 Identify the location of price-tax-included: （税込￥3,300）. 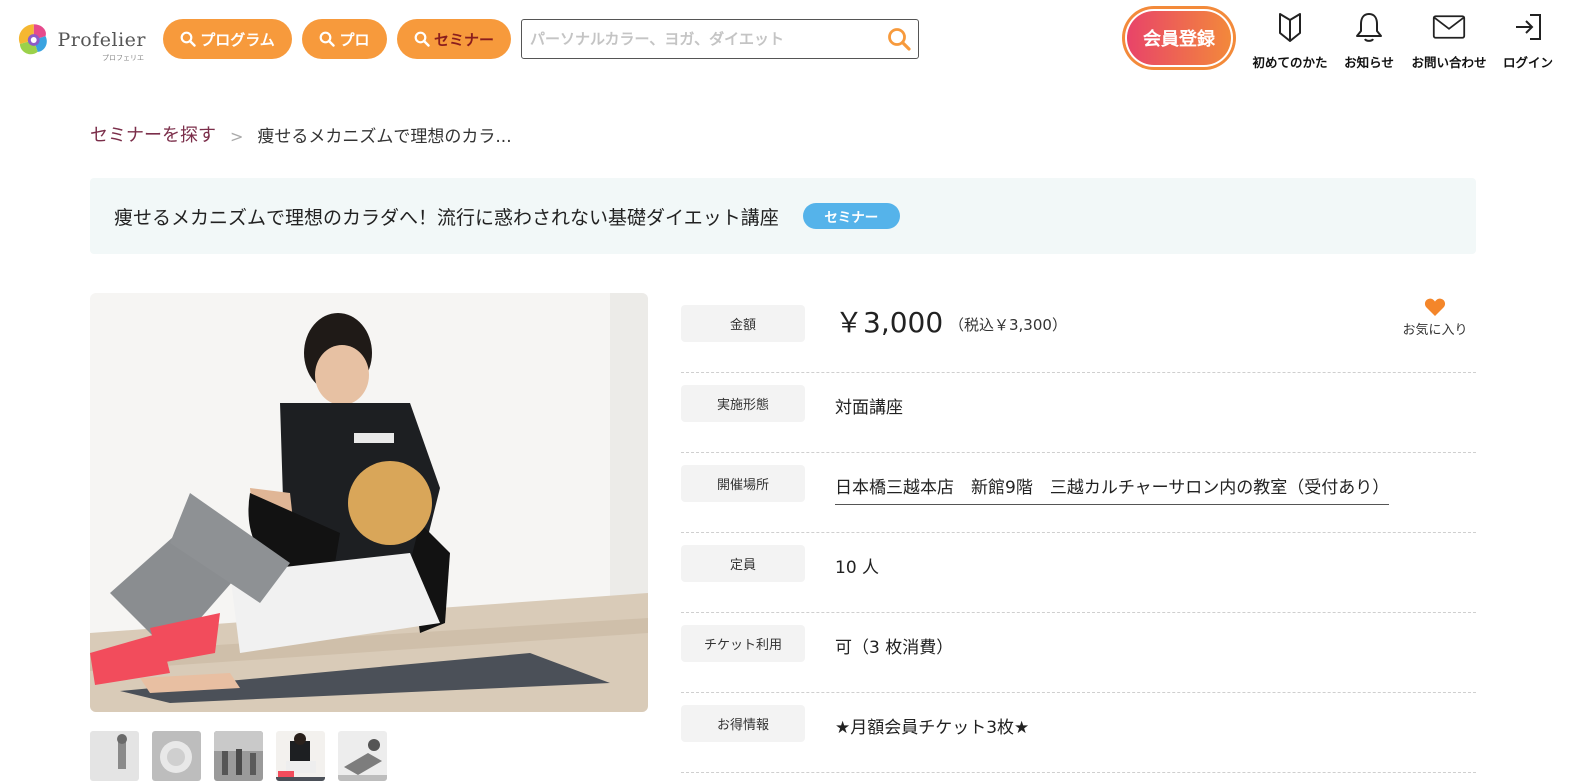
(1008, 325).